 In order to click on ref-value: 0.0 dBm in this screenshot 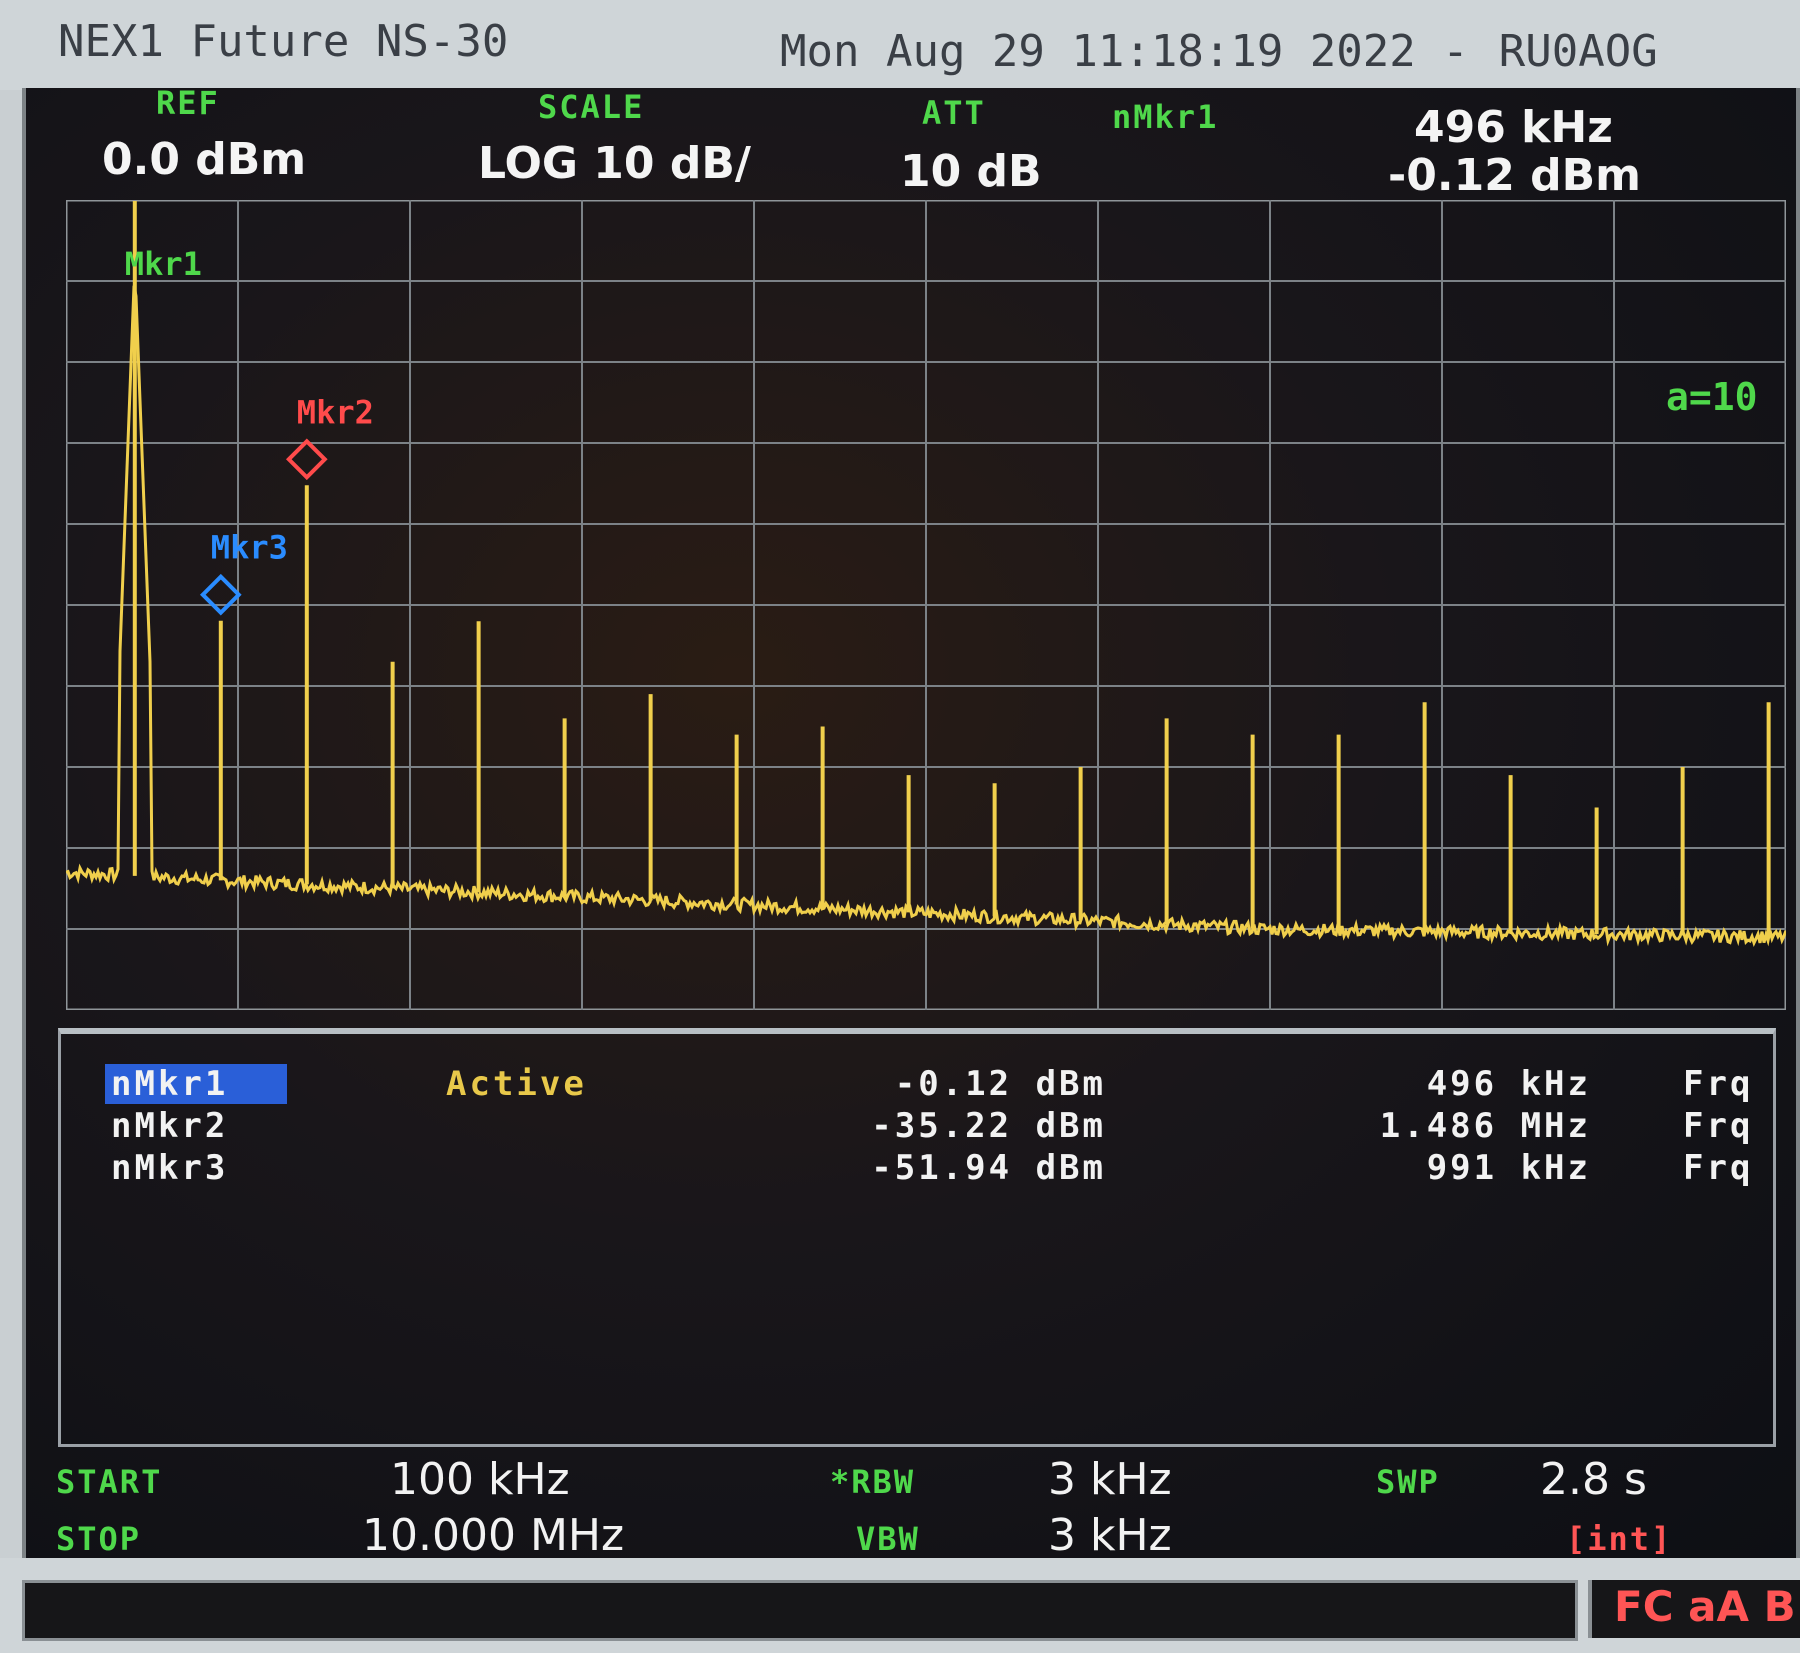, I will do `click(204, 159)`.